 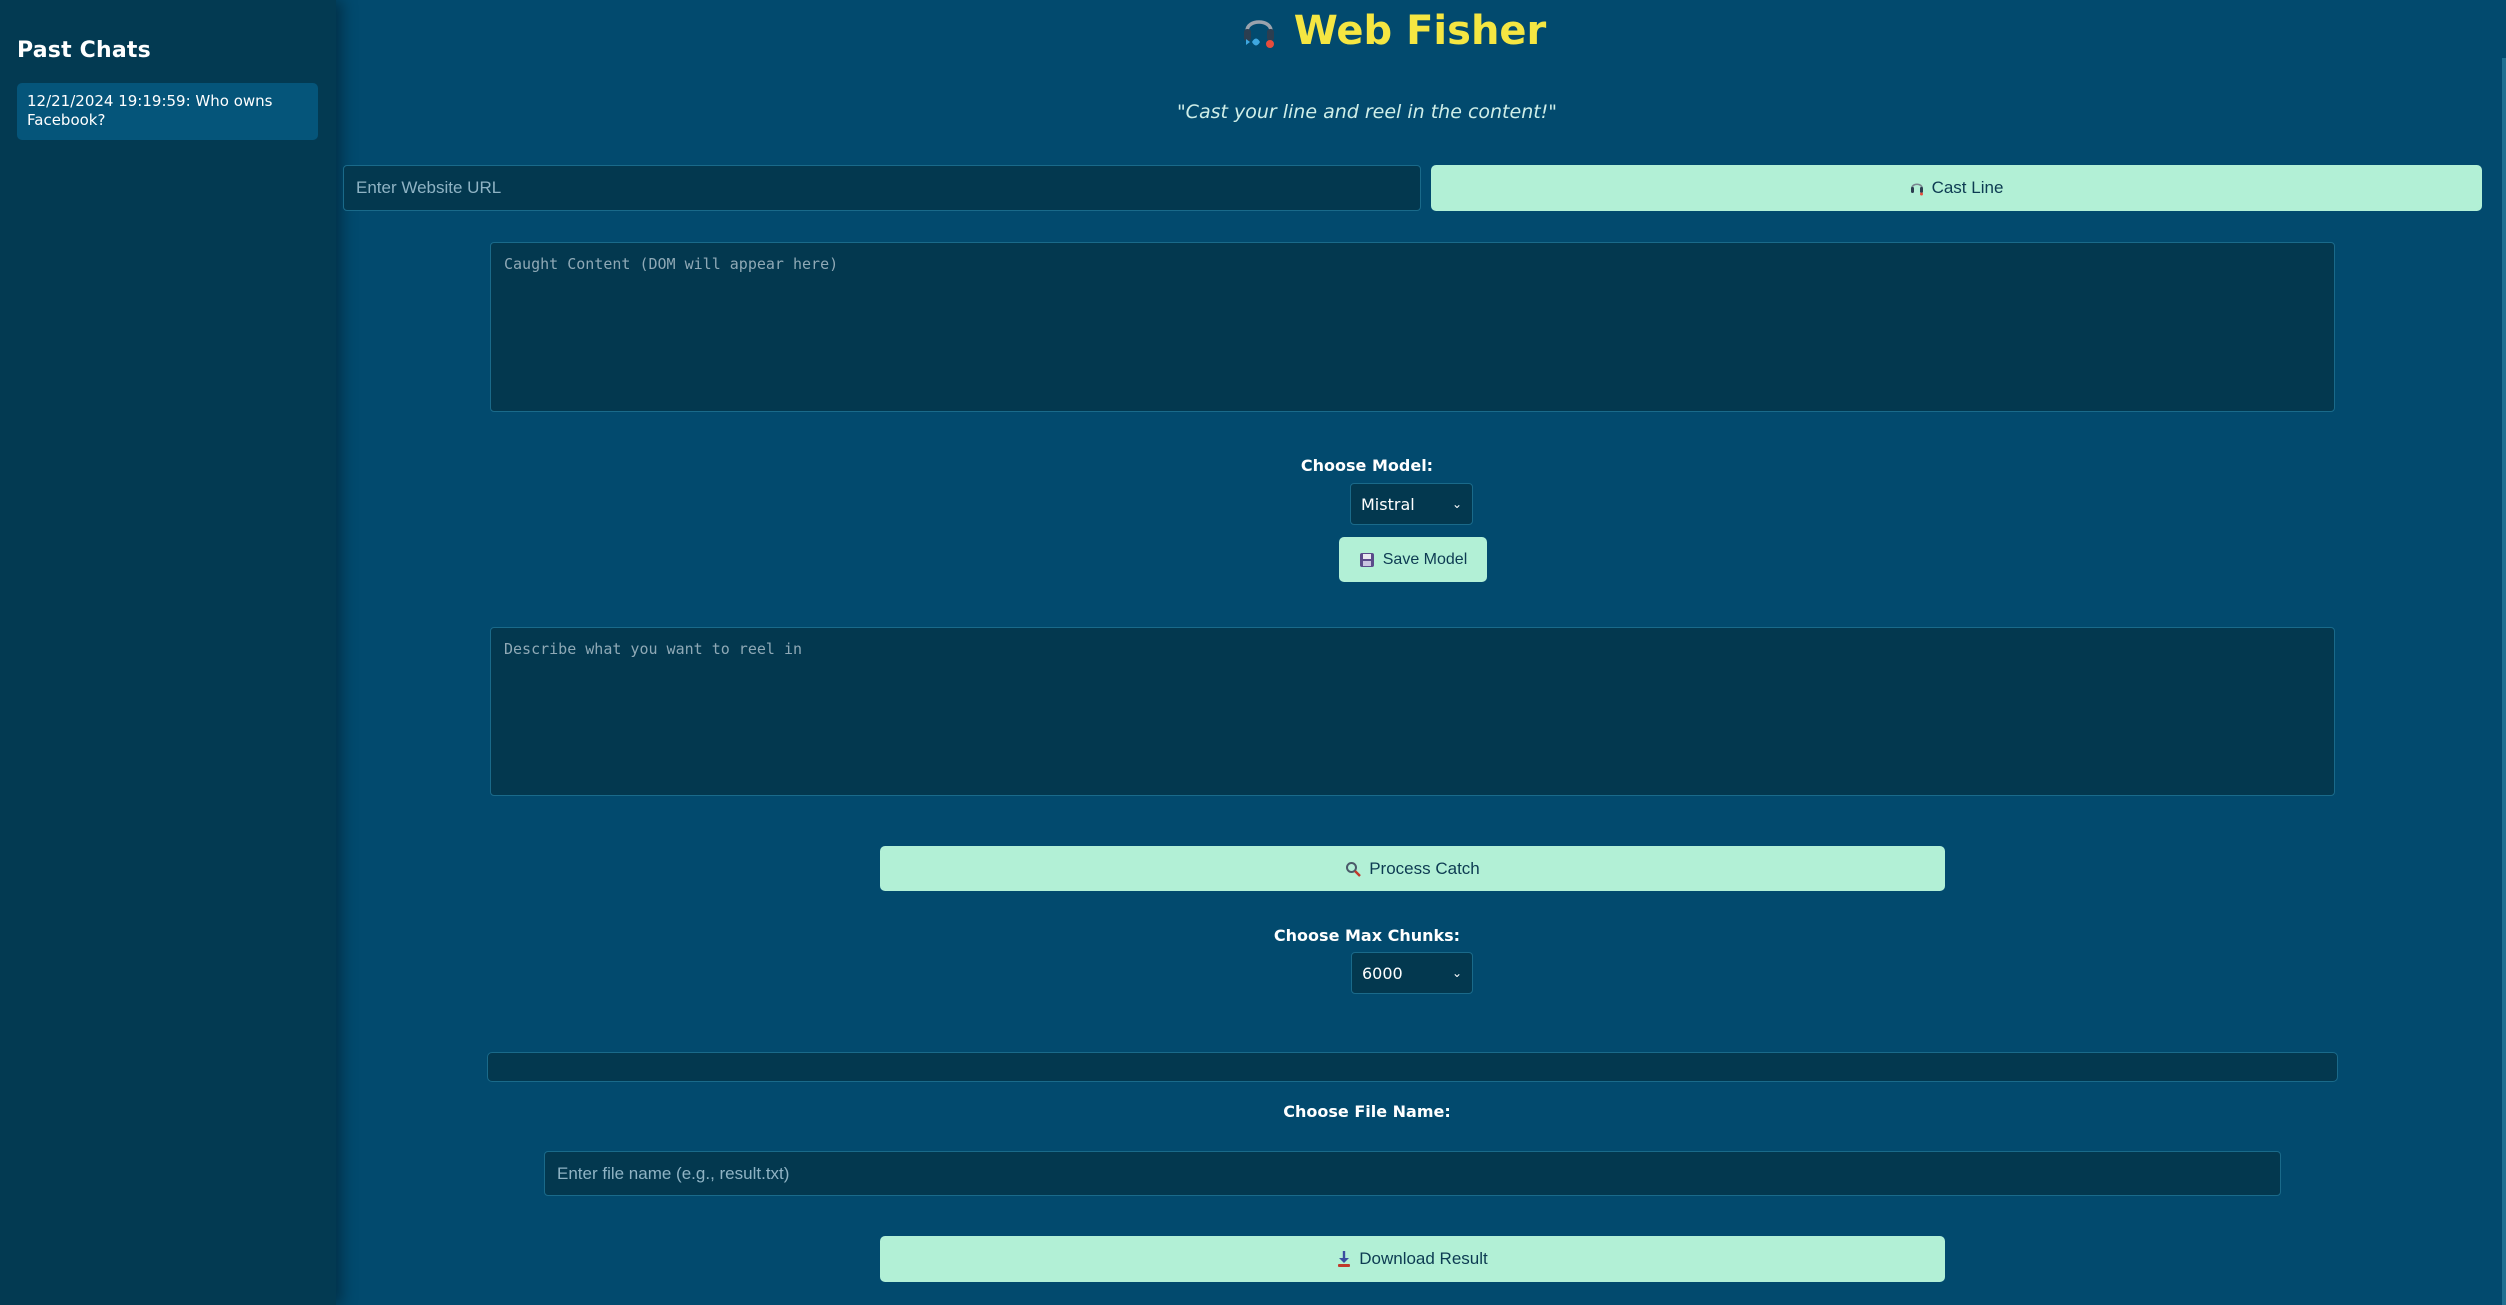 I want to click on cast-line-button: Cast Line, so click(x=1956, y=188).